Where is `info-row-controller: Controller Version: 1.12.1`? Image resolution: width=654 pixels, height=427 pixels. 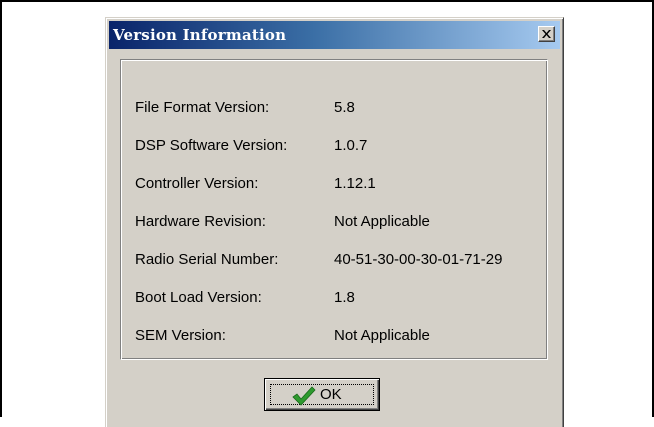 info-row-controller: Controller Version: 1.12.1 is located at coordinates (334, 184).